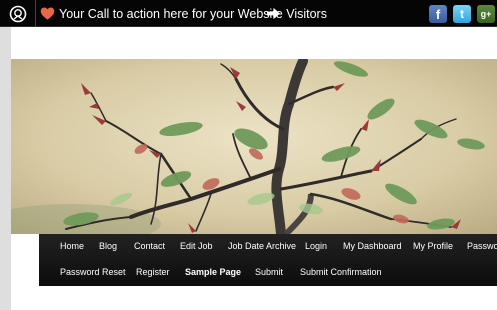 Image resolution: width=497 pixels, height=310 pixels. Describe the element at coordinates (47, 13) in the screenshot. I see `heart-icon` at that location.